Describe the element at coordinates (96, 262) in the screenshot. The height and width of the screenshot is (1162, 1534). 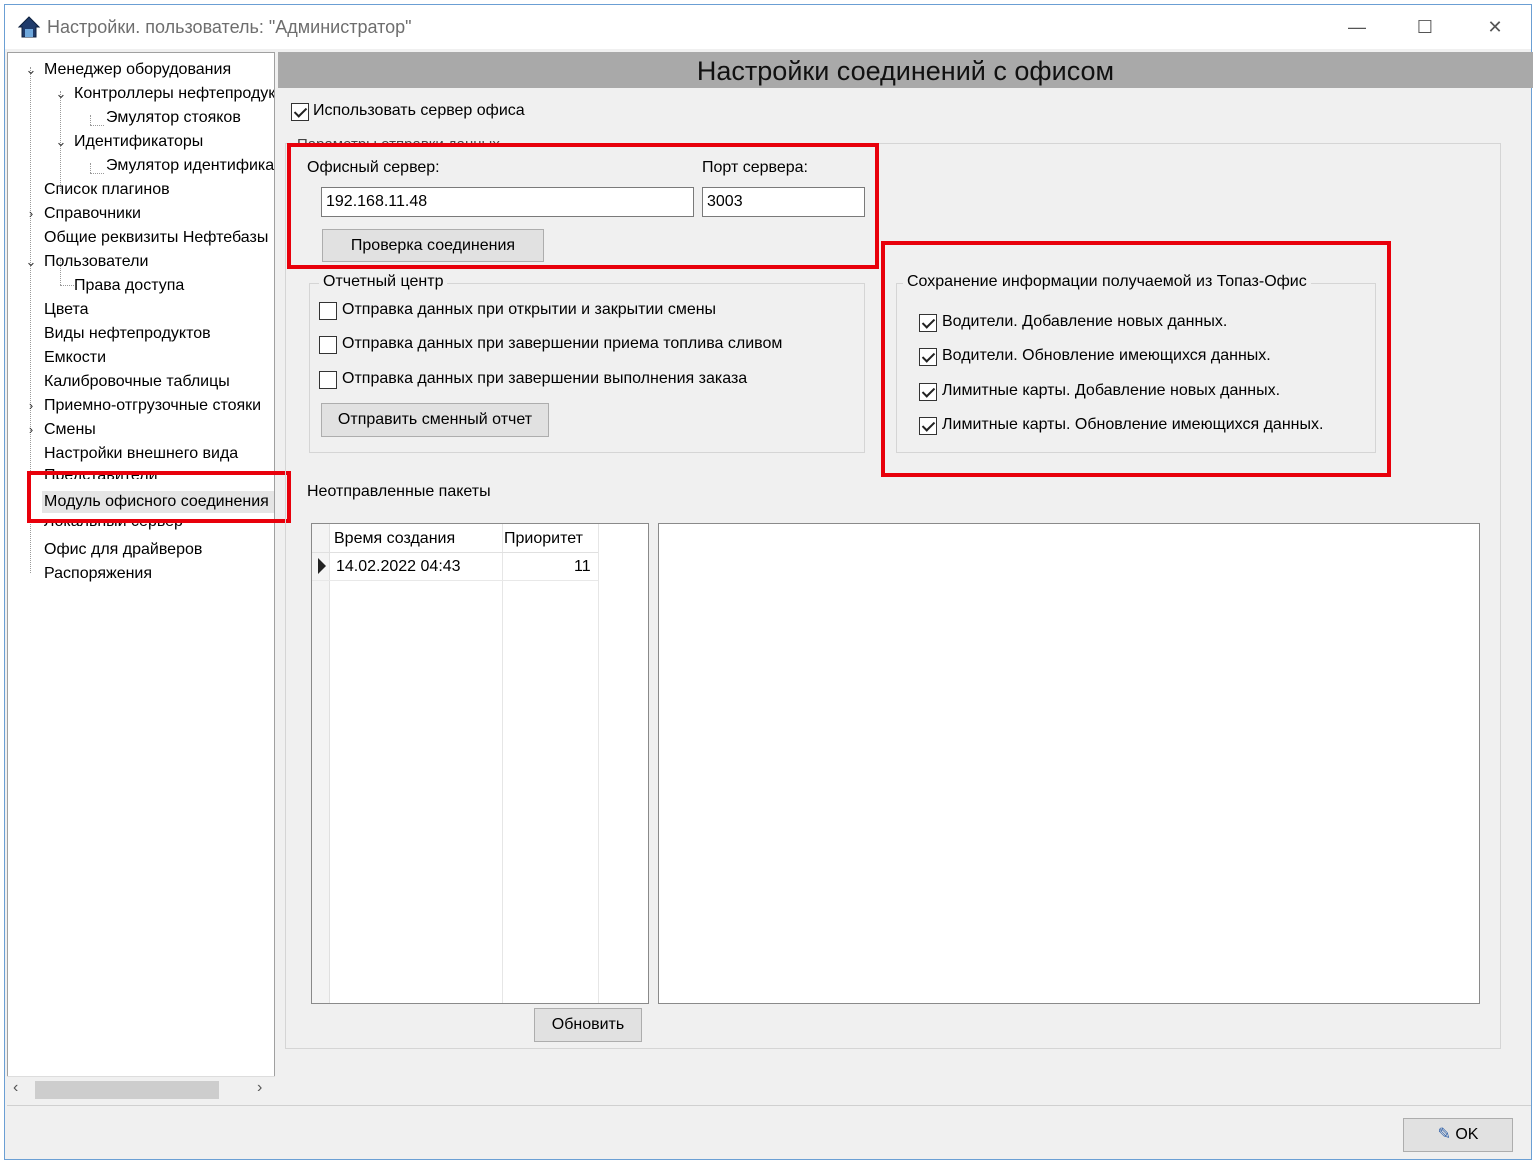
I see `tree-item-users: Пользователи` at that location.